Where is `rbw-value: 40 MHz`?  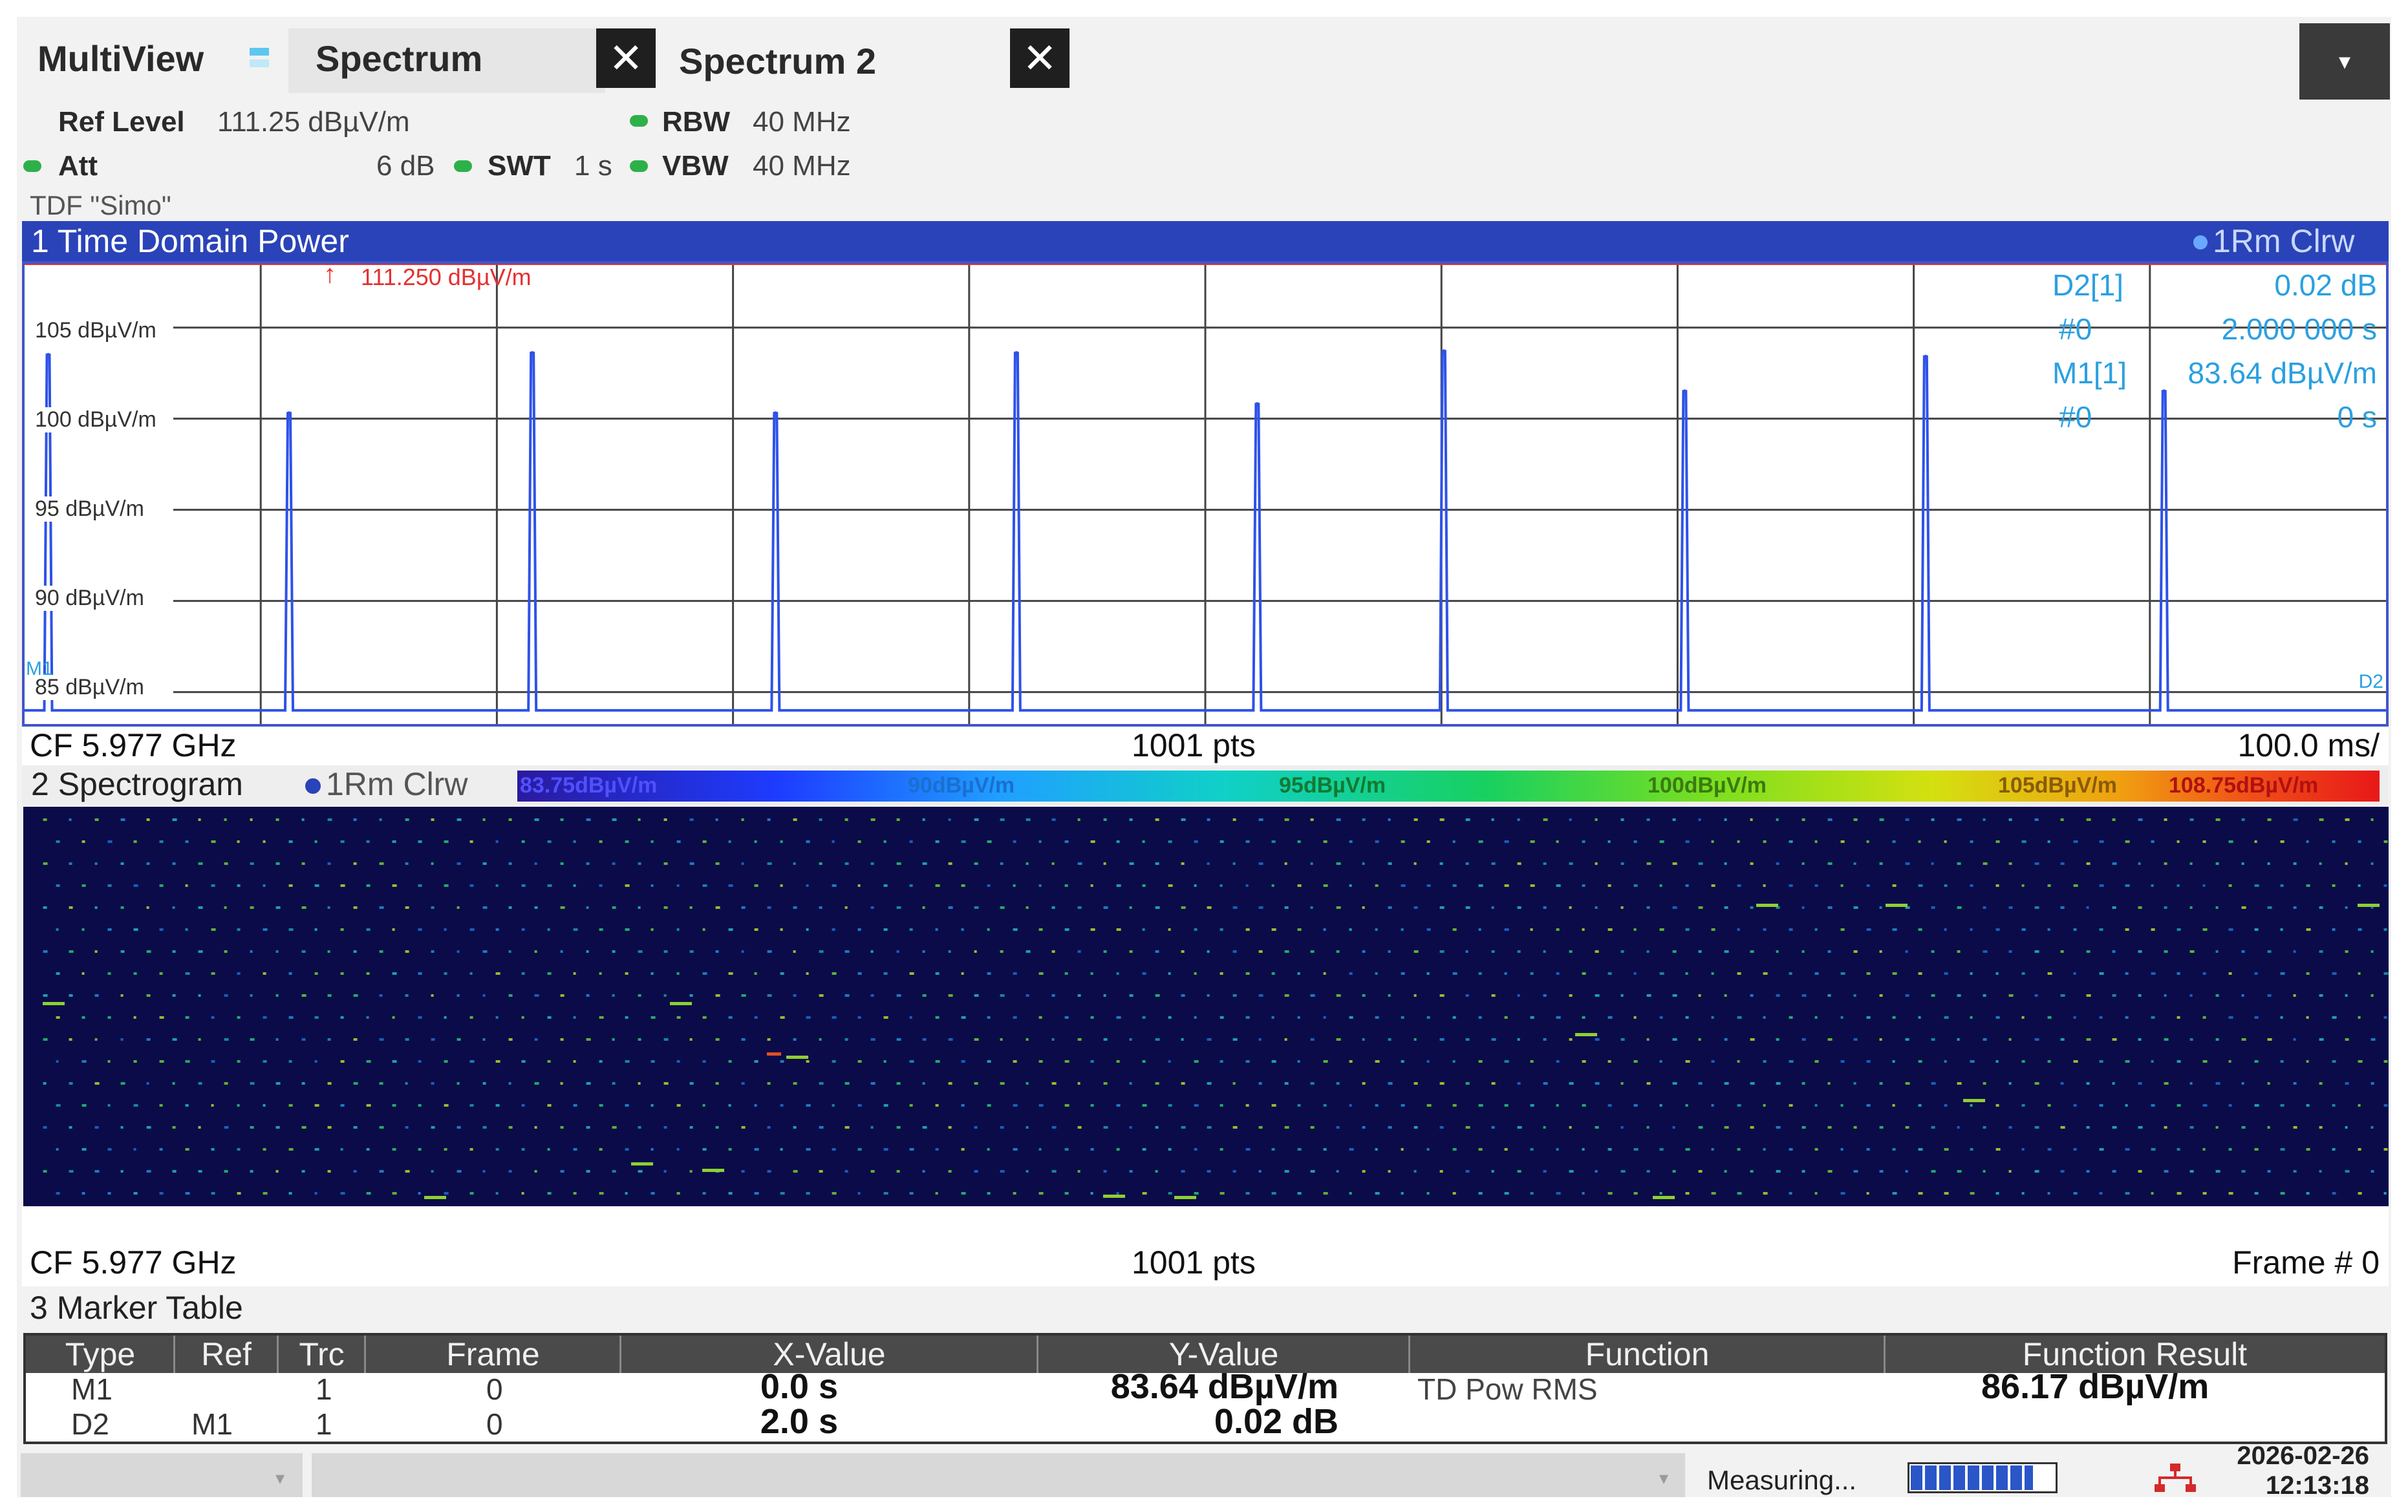
rbw-value: 40 MHz is located at coordinates (802, 122).